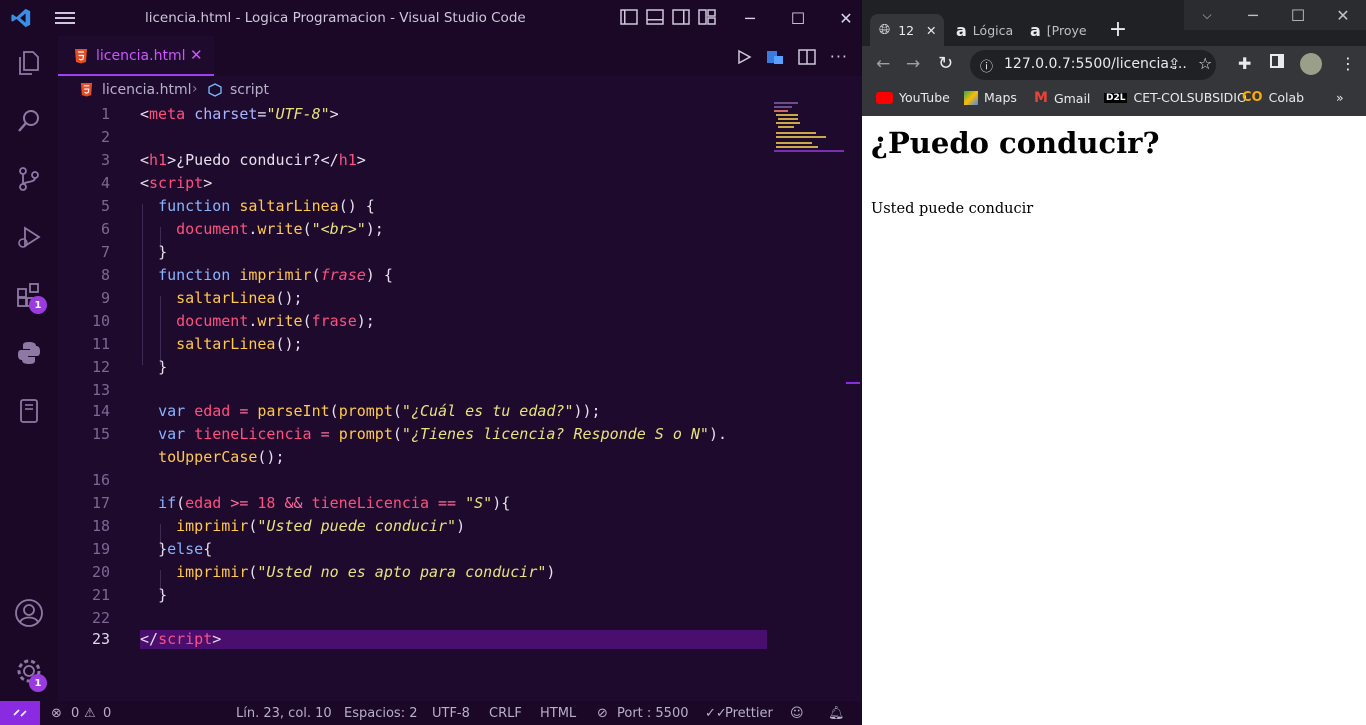 The height and width of the screenshot is (725, 1366). I want to click on editor-tabs: licencia.html ✕ ···, so click(460, 56).